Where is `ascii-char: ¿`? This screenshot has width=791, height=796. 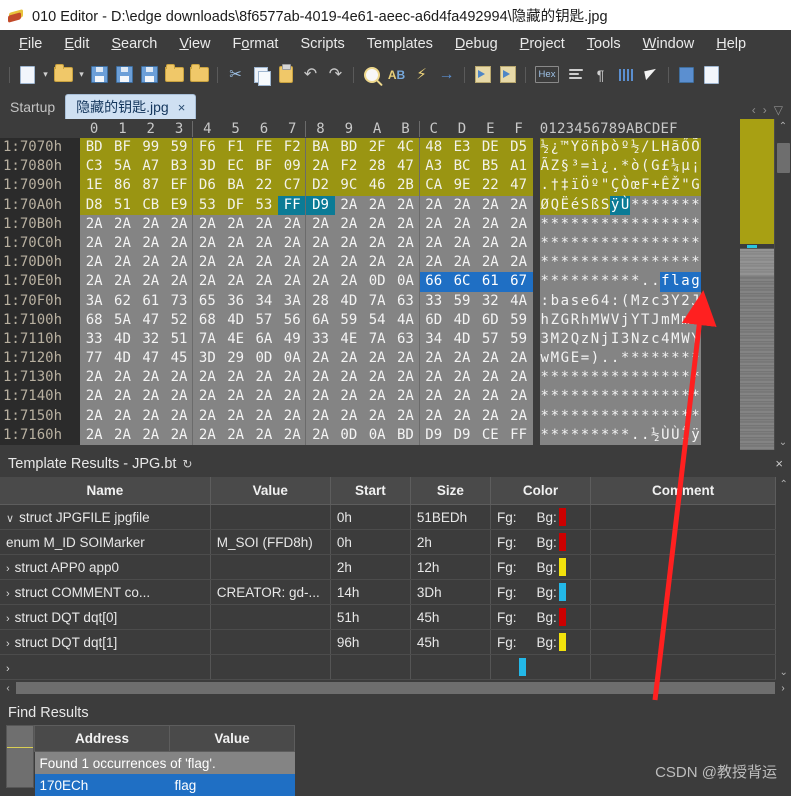
ascii-char: ¿ is located at coordinates (605, 167).